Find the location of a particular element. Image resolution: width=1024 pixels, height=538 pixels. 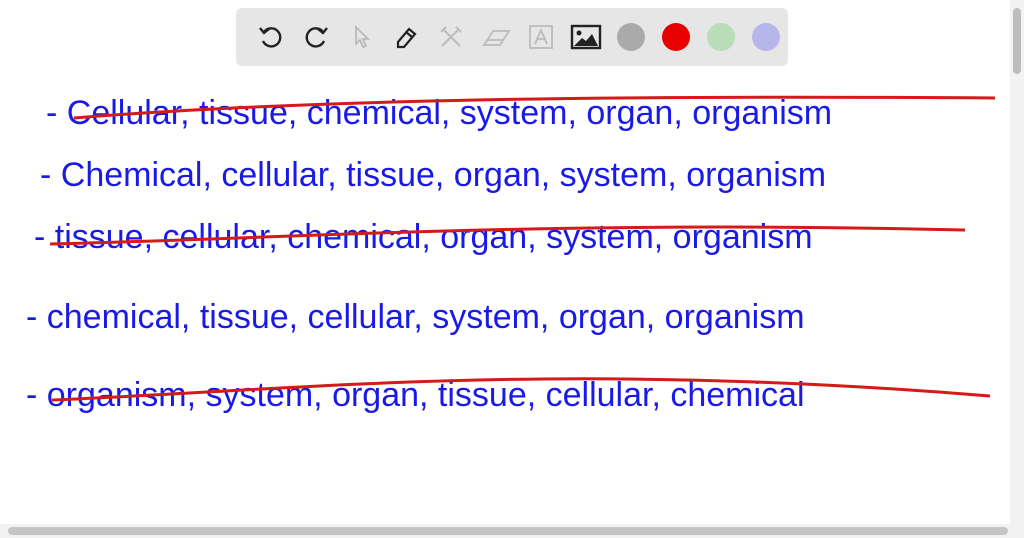

tools-button is located at coordinates (450, 37).